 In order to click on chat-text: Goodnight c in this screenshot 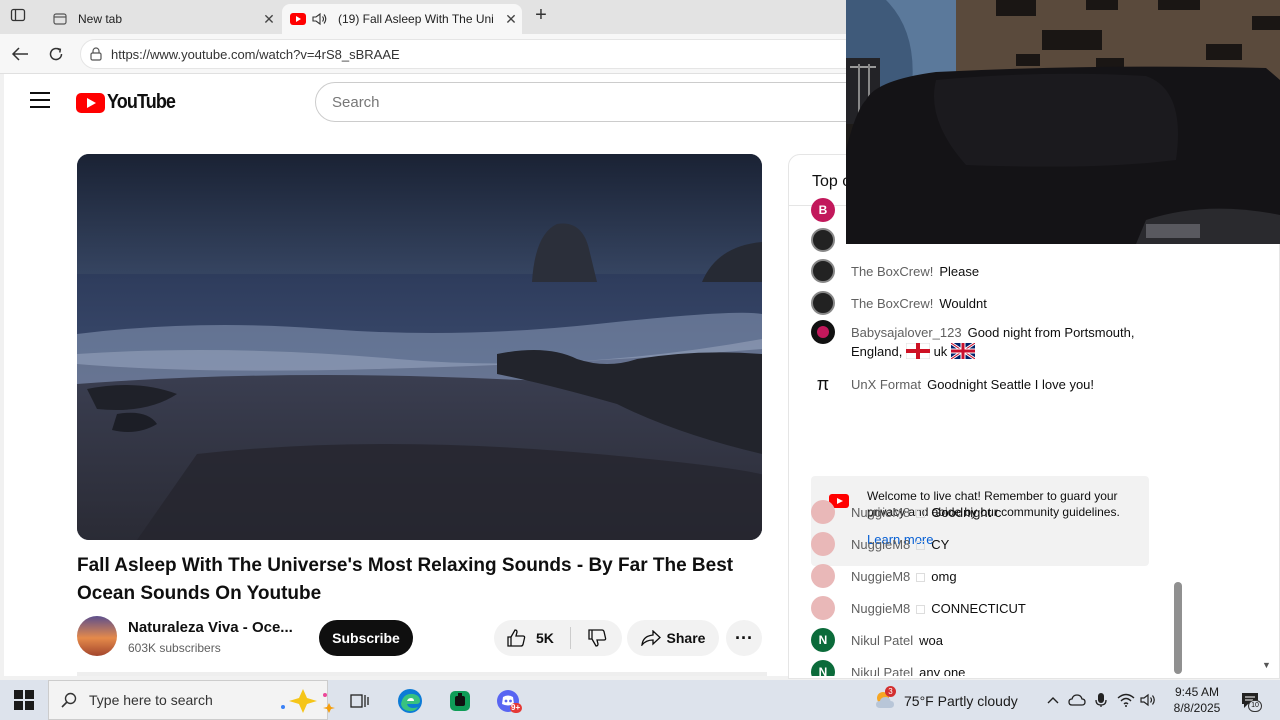, I will do `click(966, 512)`.